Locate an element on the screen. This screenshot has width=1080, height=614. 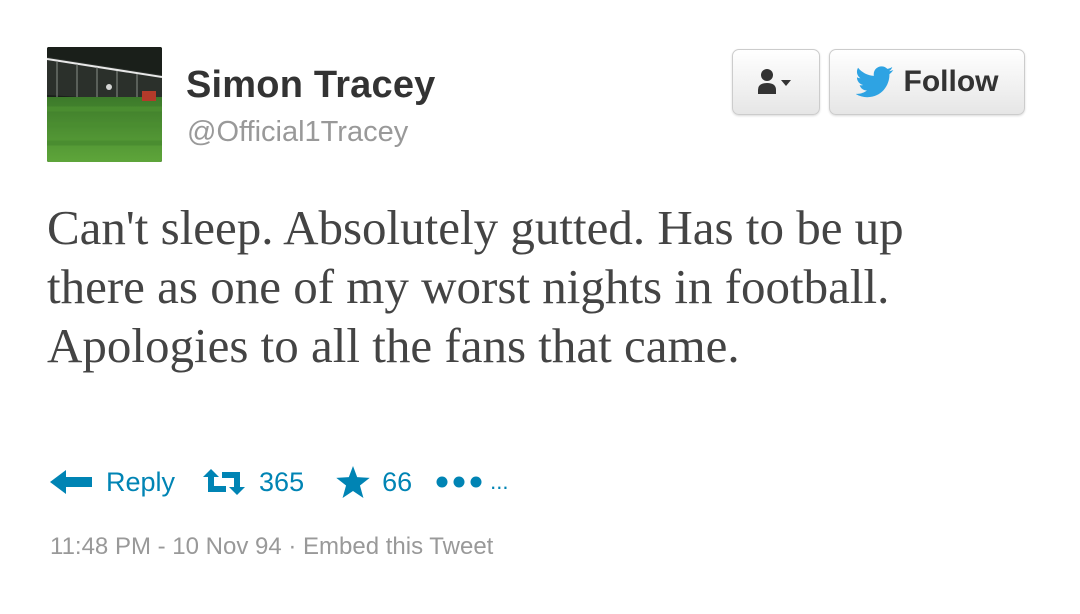
reply-button: Reply is located at coordinates (112, 482).